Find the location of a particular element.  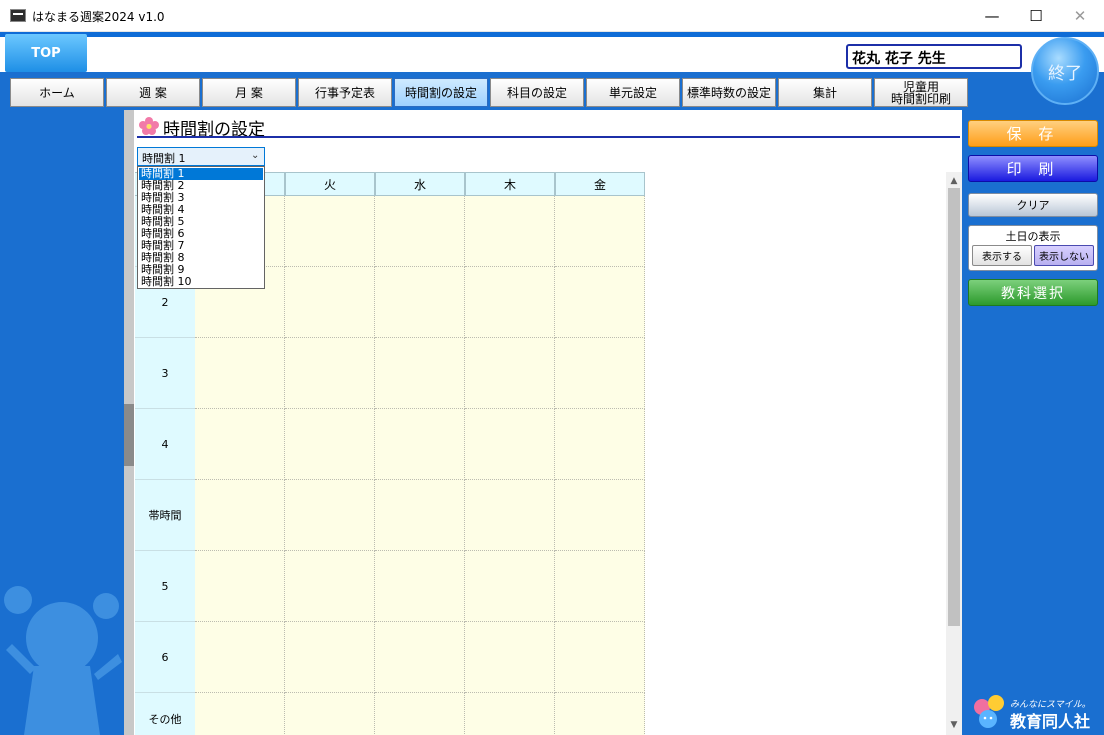

dropdown-option: 時間割 10 is located at coordinates (201, 282).